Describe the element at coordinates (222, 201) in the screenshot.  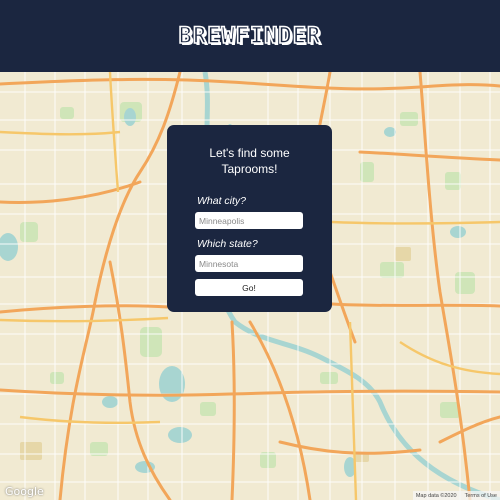
I see `city-label: What city?` at that location.